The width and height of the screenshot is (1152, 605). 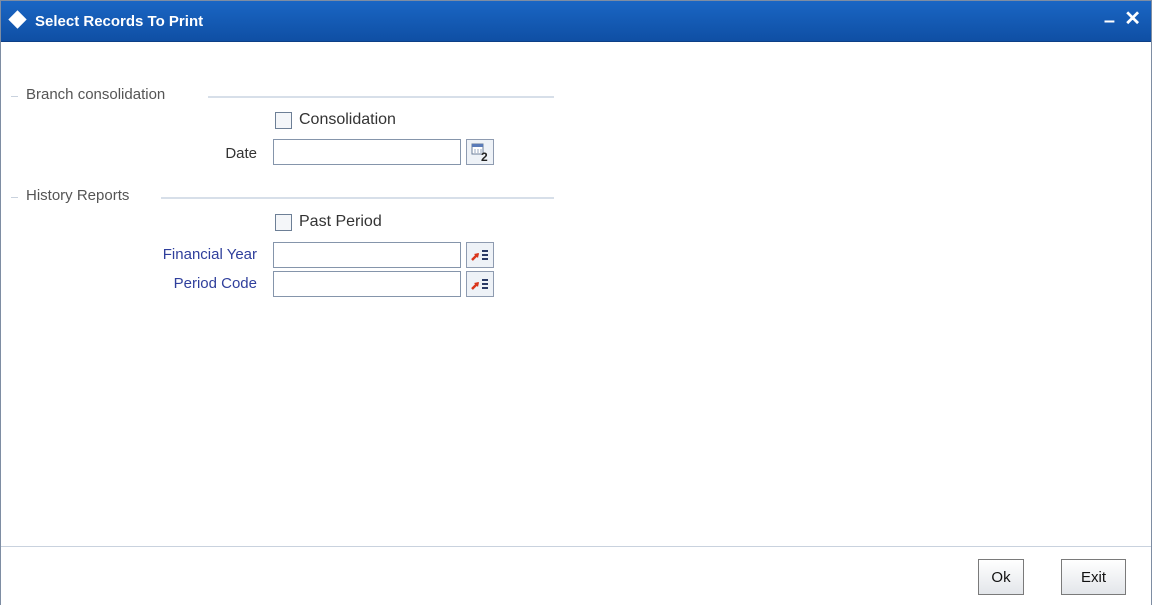 What do you see at coordinates (78, 195) in the screenshot?
I see `section-heading: History Reports` at bounding box center [78, 195].